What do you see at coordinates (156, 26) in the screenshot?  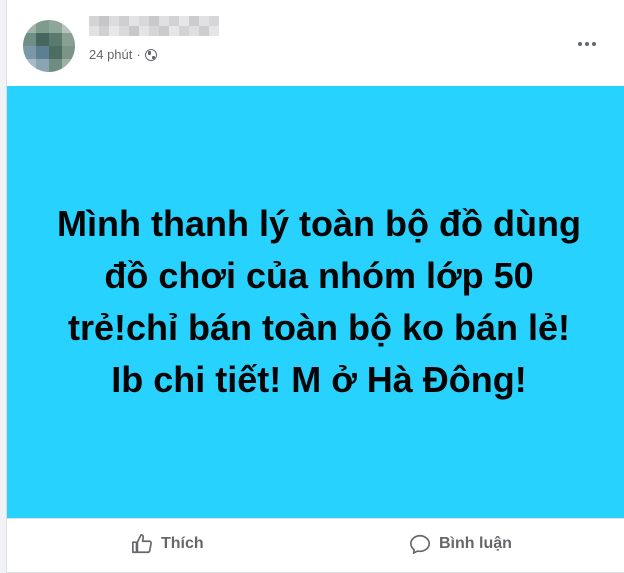 I see `author-name-blurred` at bounding box center [156, 26].